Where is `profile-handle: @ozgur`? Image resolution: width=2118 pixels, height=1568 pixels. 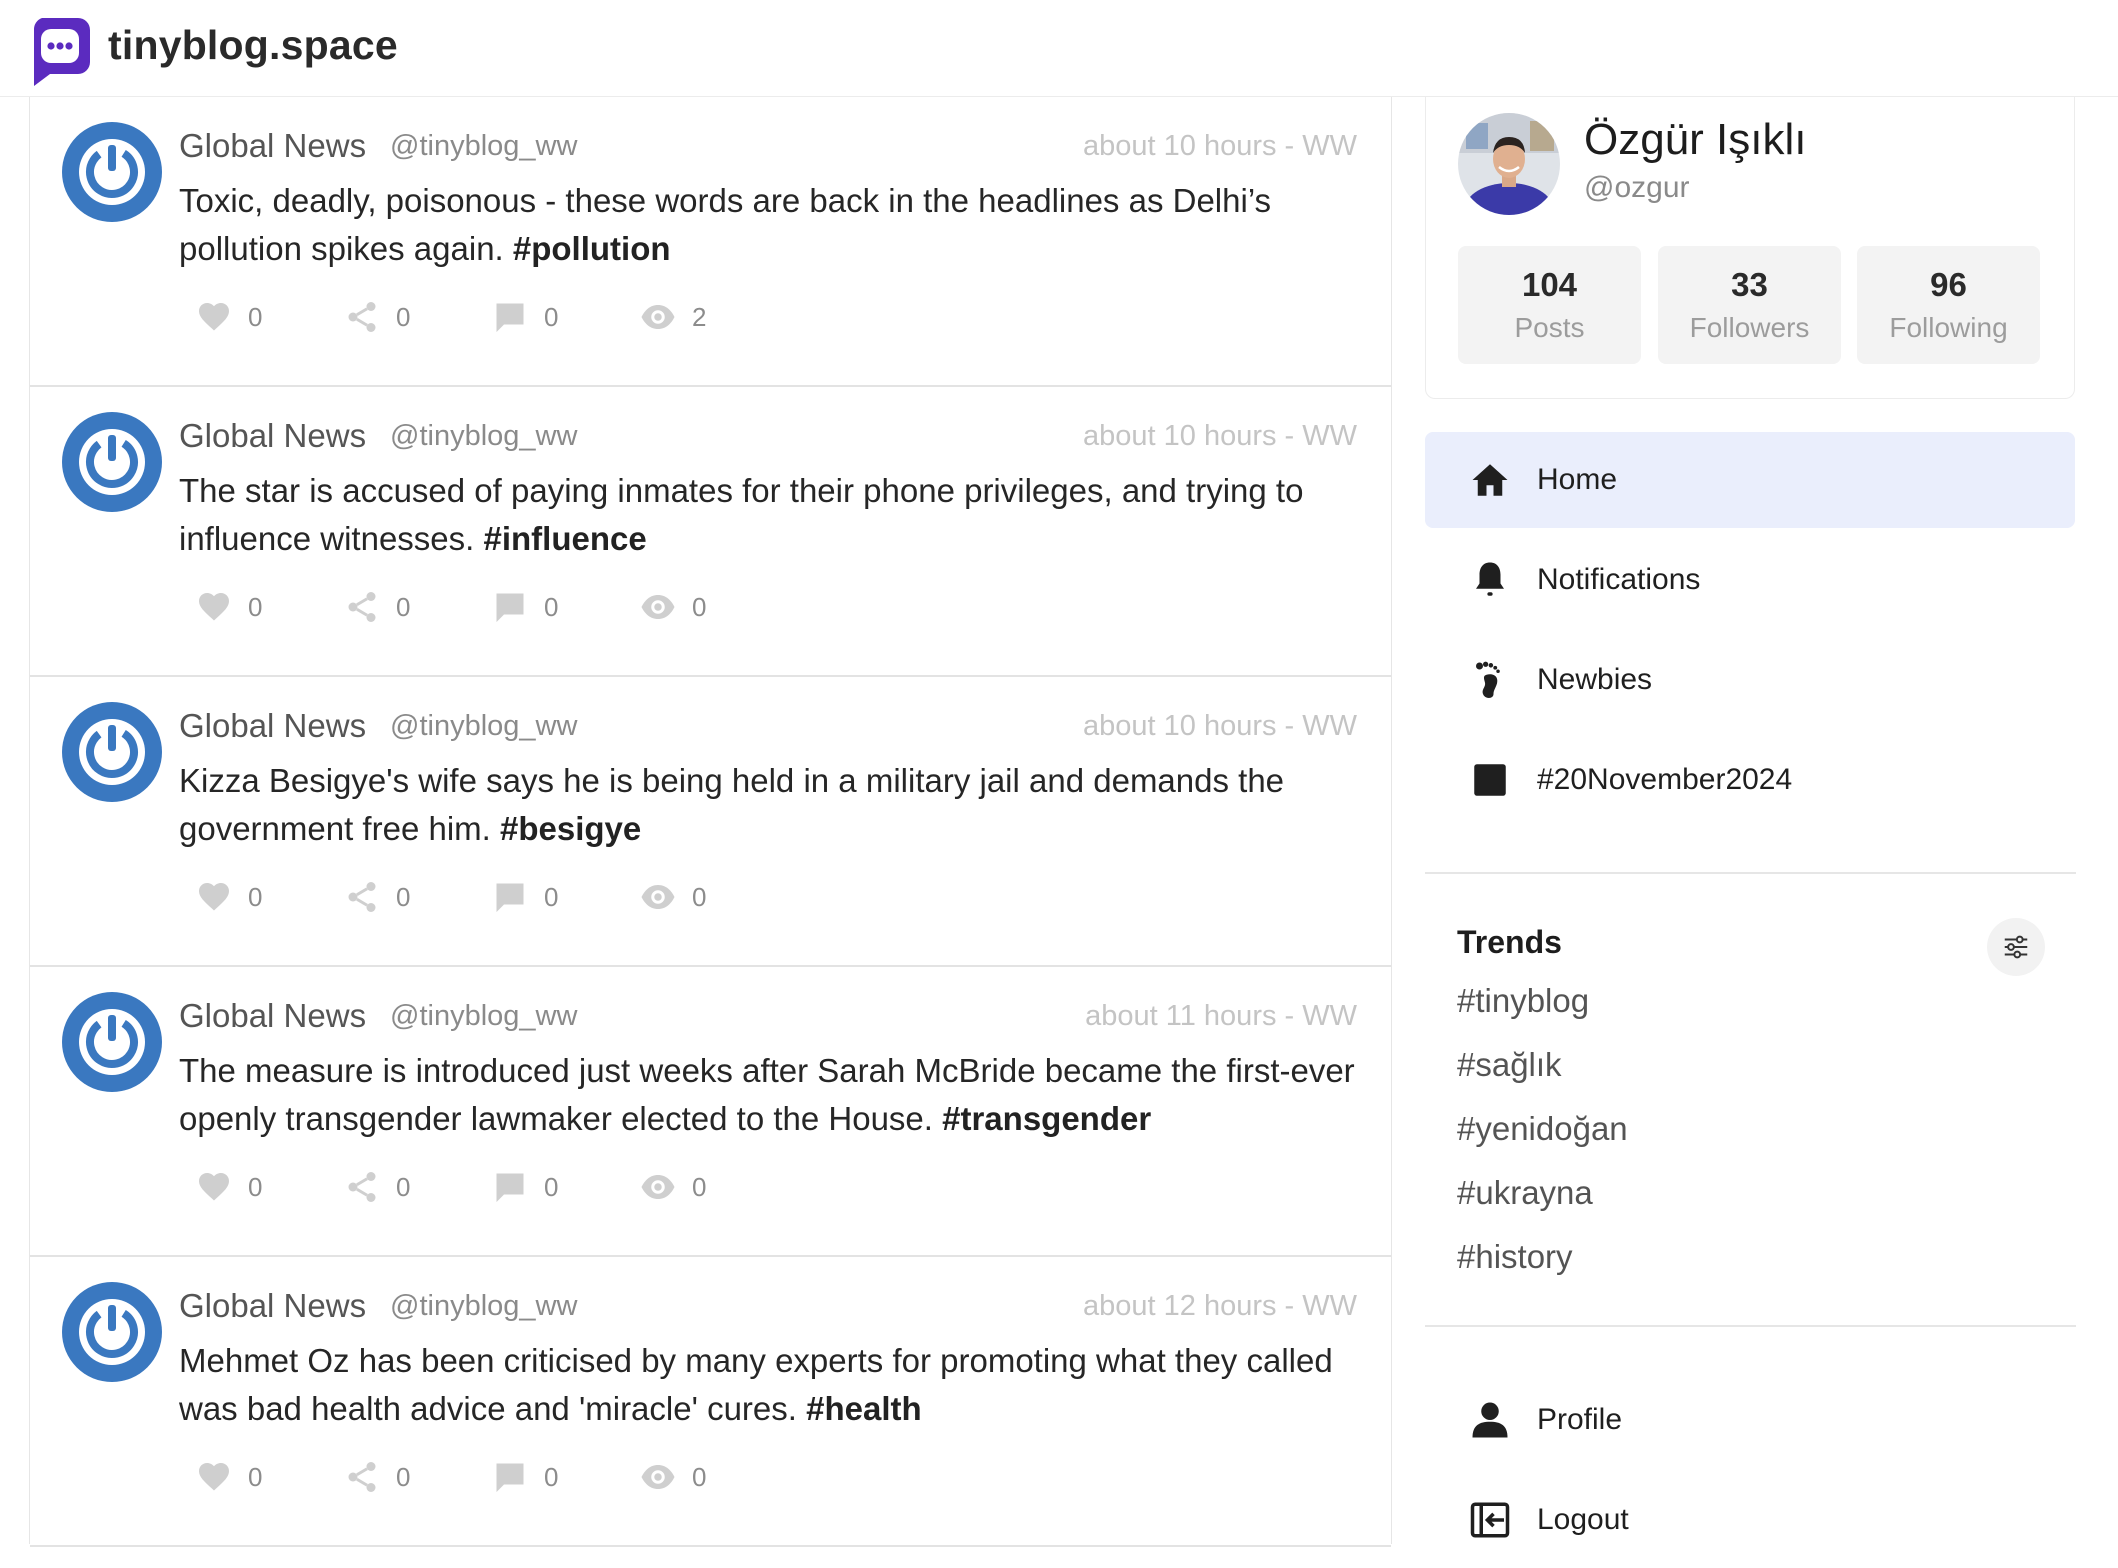 profile-handle: @ozgur is located at coordinates (1637, 188).